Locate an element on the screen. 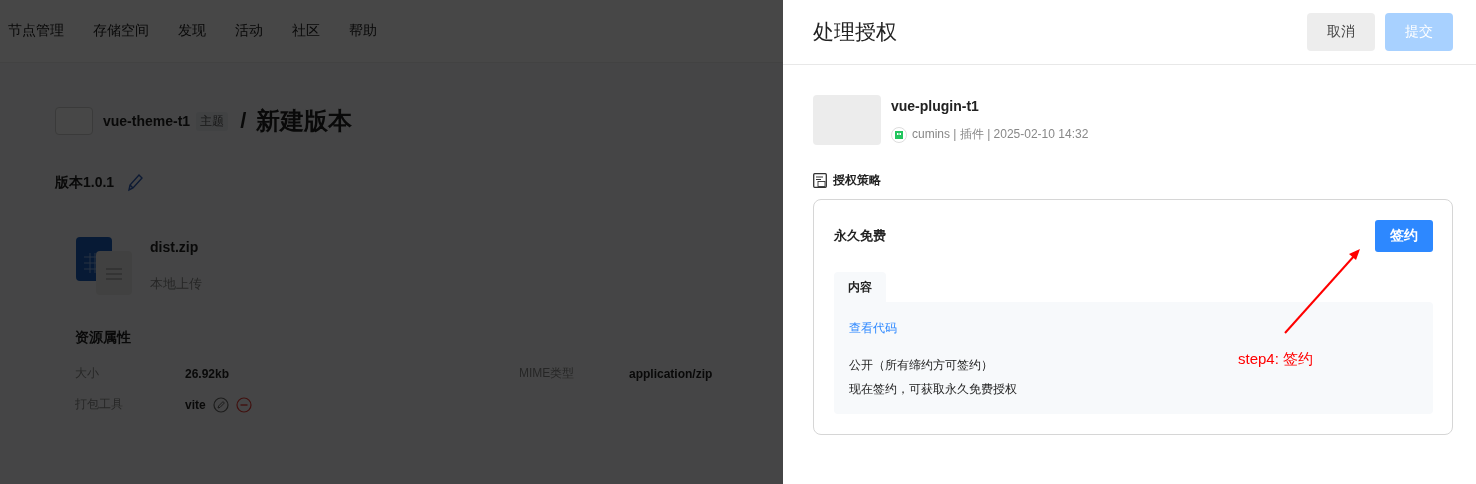  nav-link: 活动 is located at coordinates (249, 31).